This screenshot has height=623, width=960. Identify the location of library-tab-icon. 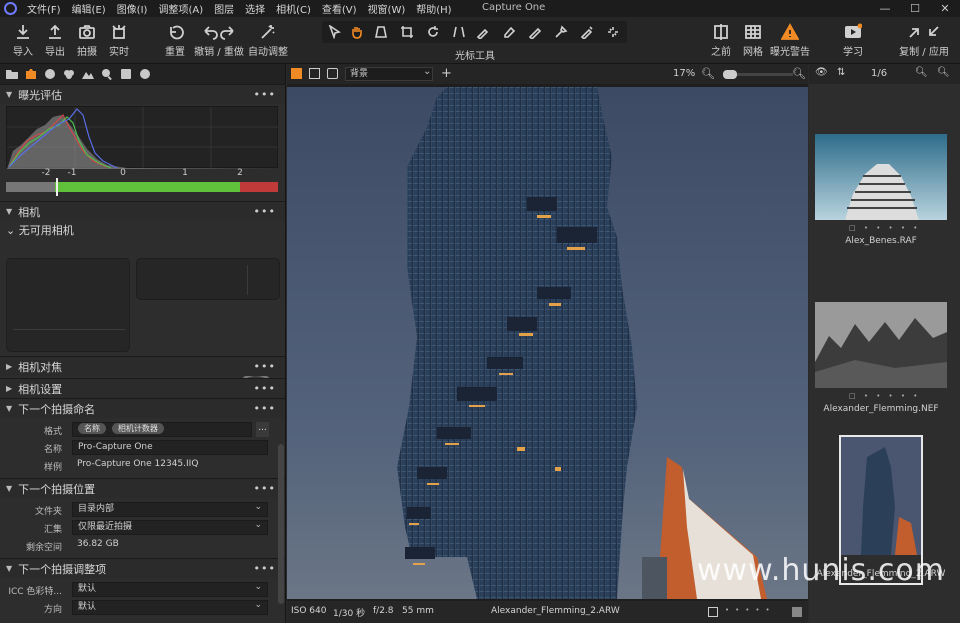
(12, 74).